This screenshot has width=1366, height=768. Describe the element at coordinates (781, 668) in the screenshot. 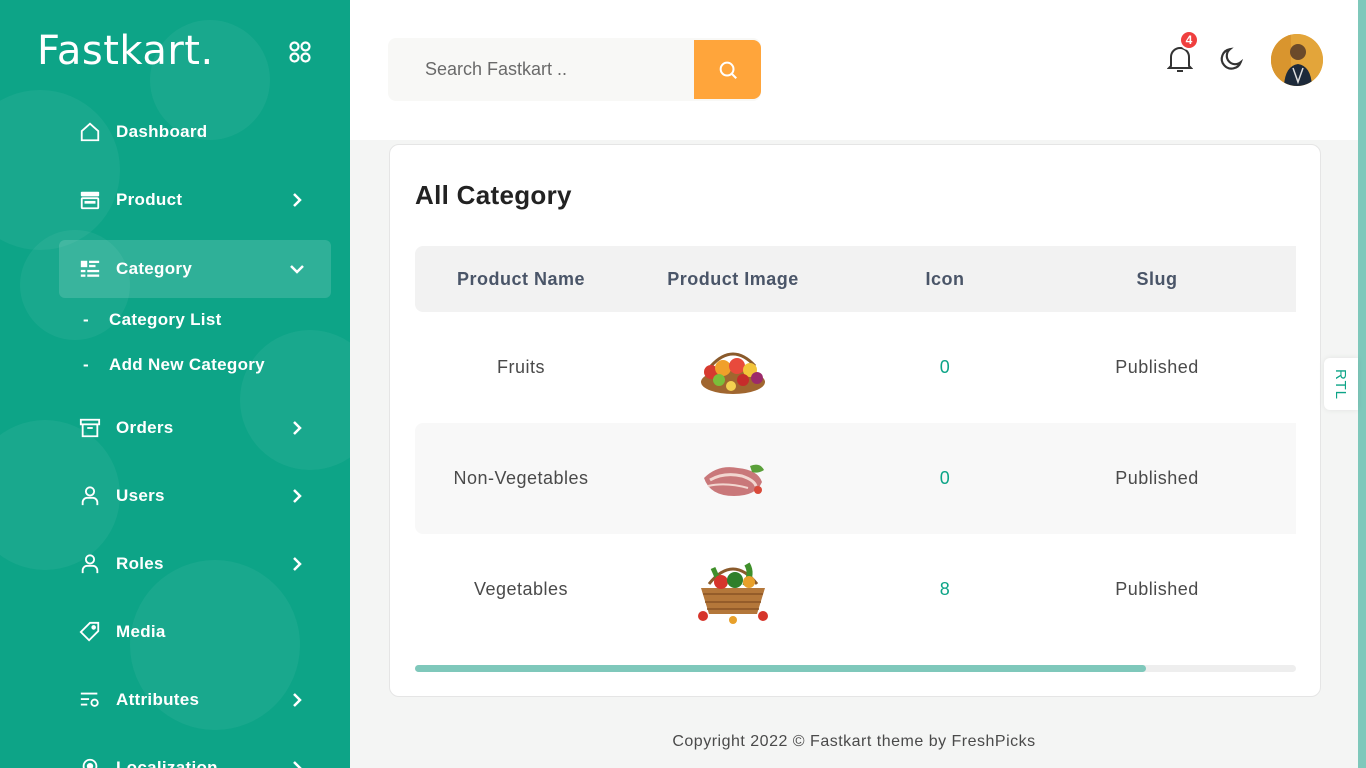

I see `horizontal-scrollbar-thumb` at that location.